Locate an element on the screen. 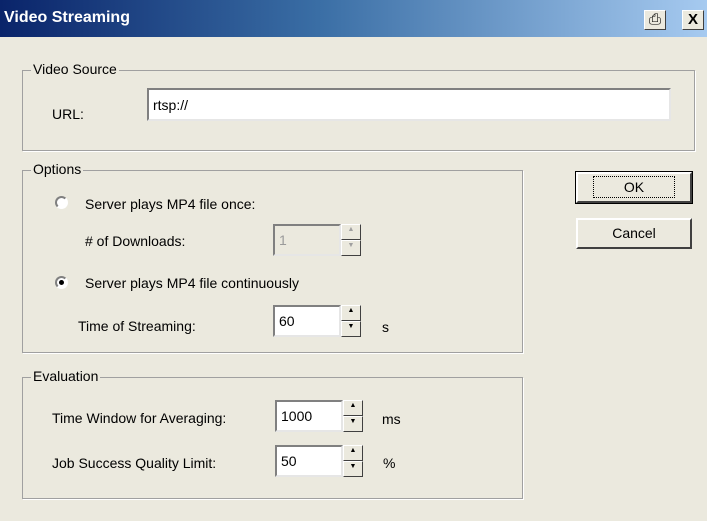 Image resolution: width=707 pixels, height=521 pixels. cancel-button: Cancel is located at coordinates (634, 233).